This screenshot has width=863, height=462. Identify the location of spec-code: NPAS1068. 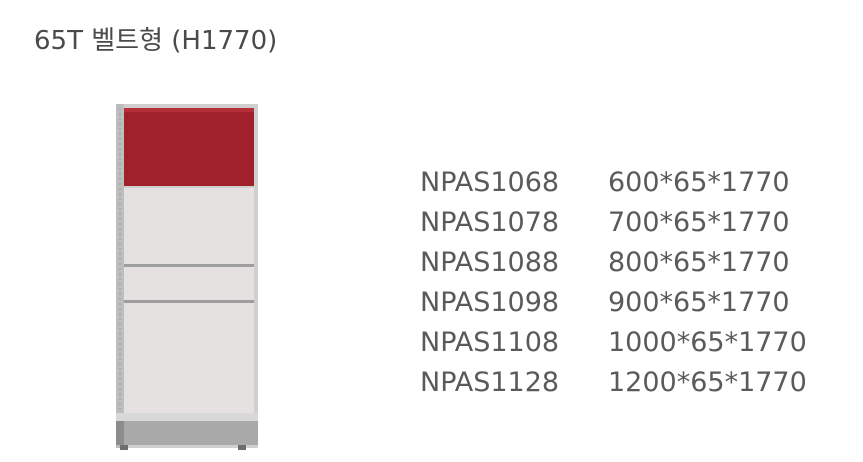
(490, 182).